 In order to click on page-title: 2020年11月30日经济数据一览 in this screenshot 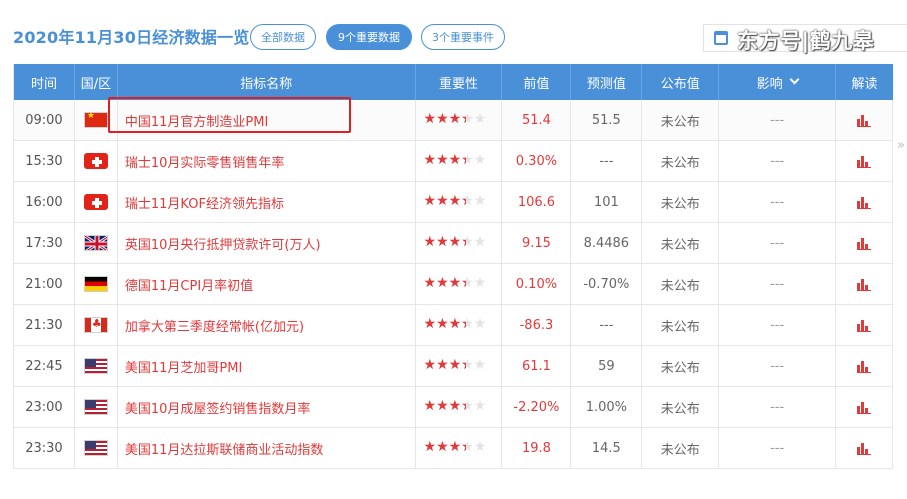, I will do `click(131, 37)`.